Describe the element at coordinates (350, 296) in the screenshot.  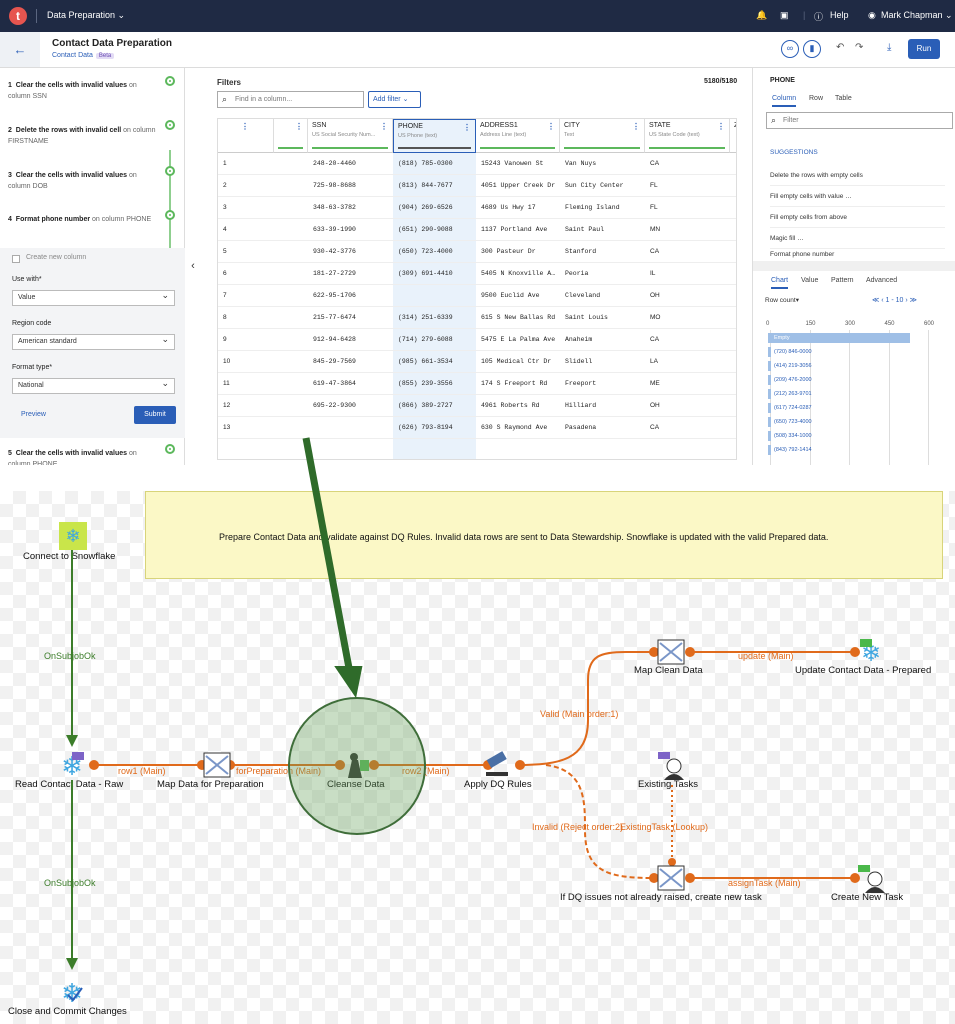
I see `table-cell: 622-95-1706` at that location.